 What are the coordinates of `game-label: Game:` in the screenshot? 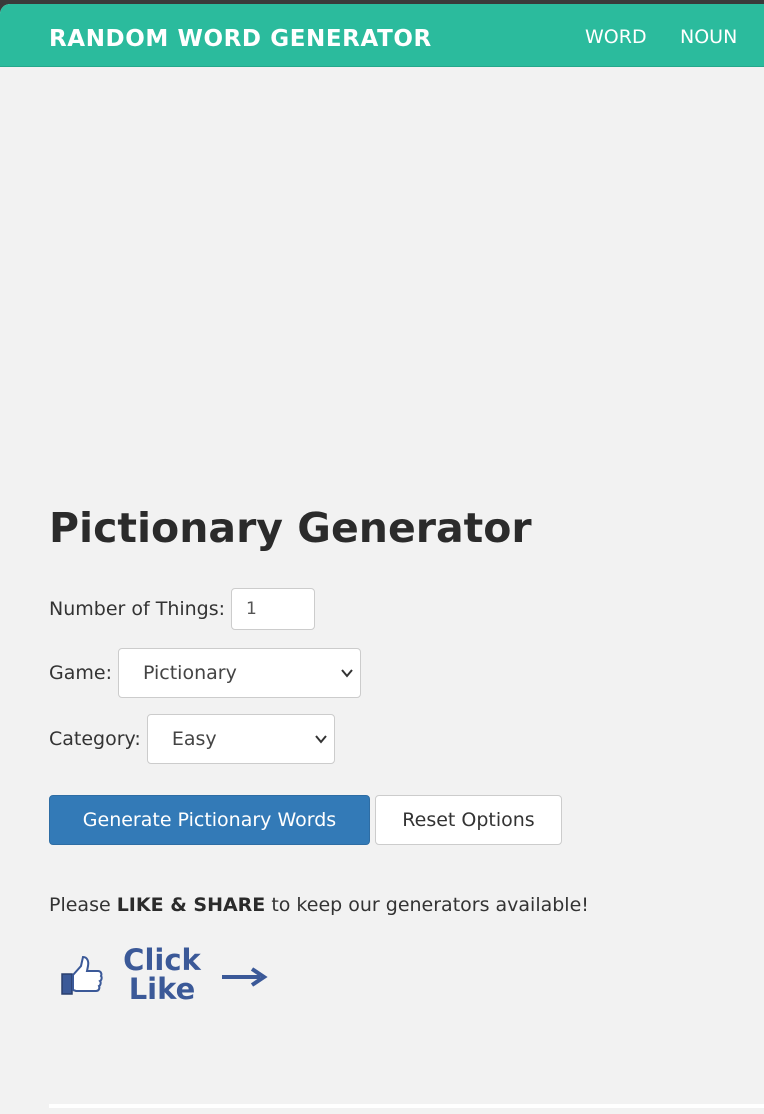 It's located at (80, 673).